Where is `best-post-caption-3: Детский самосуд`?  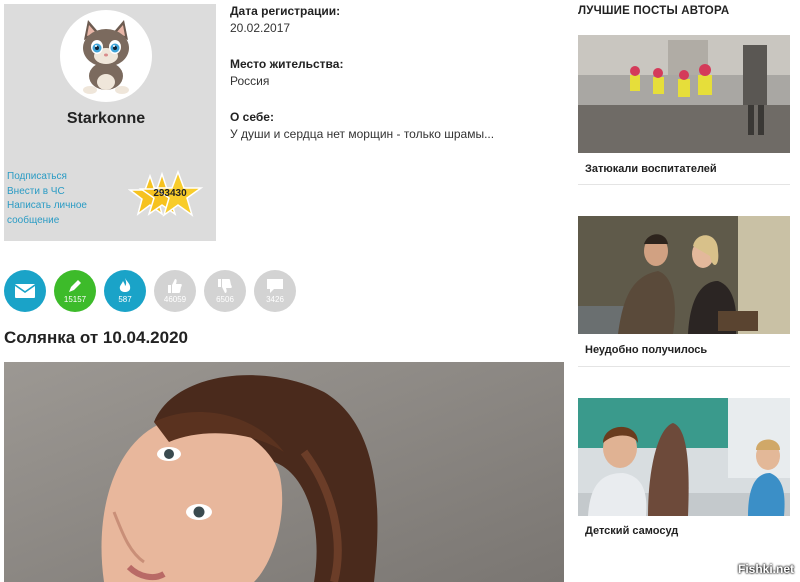
best-post-caption-3: Детский самосуд is located at coordinates (631, 531).